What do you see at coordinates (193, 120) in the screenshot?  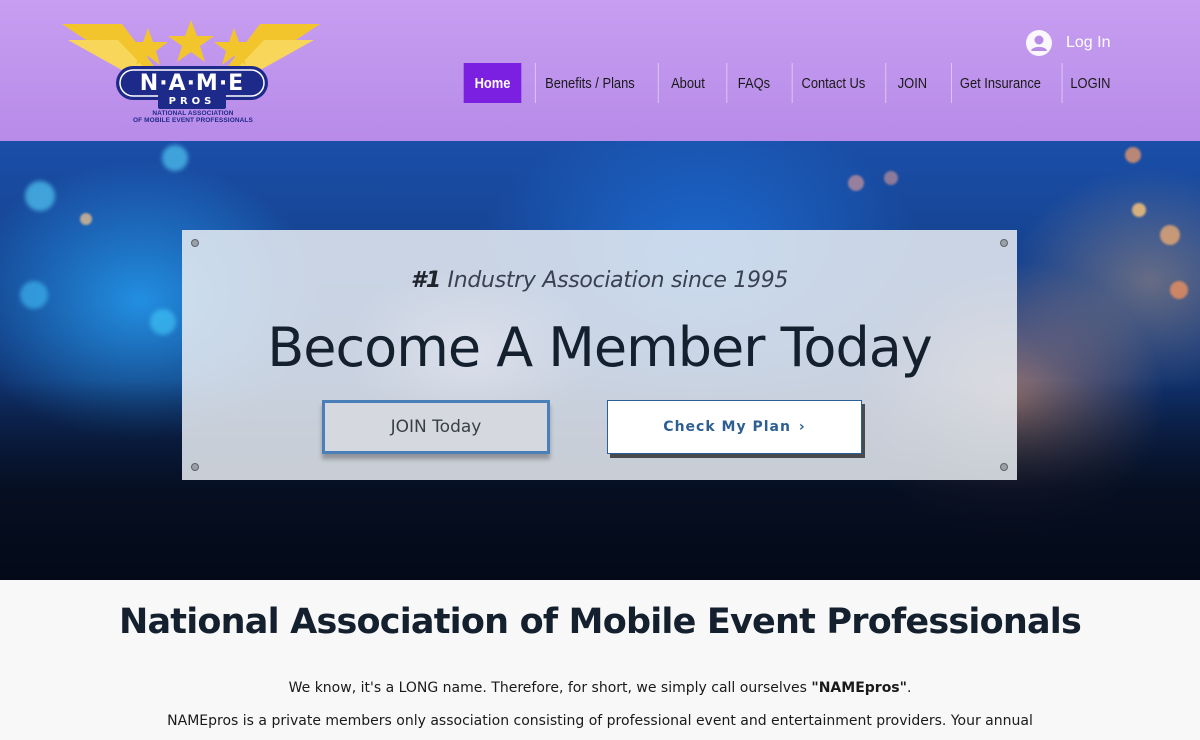 I see `logo-subtitle-line2: OF MOBILE EVENT PROFESSIONALS` at bounding box center [193, 120].